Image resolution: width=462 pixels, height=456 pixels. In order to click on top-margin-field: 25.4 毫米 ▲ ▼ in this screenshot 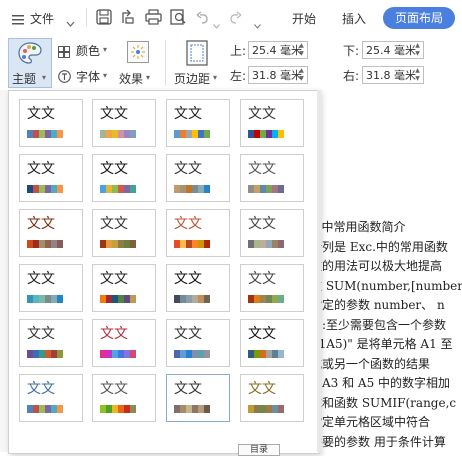, I will do `click(278, 50)`.